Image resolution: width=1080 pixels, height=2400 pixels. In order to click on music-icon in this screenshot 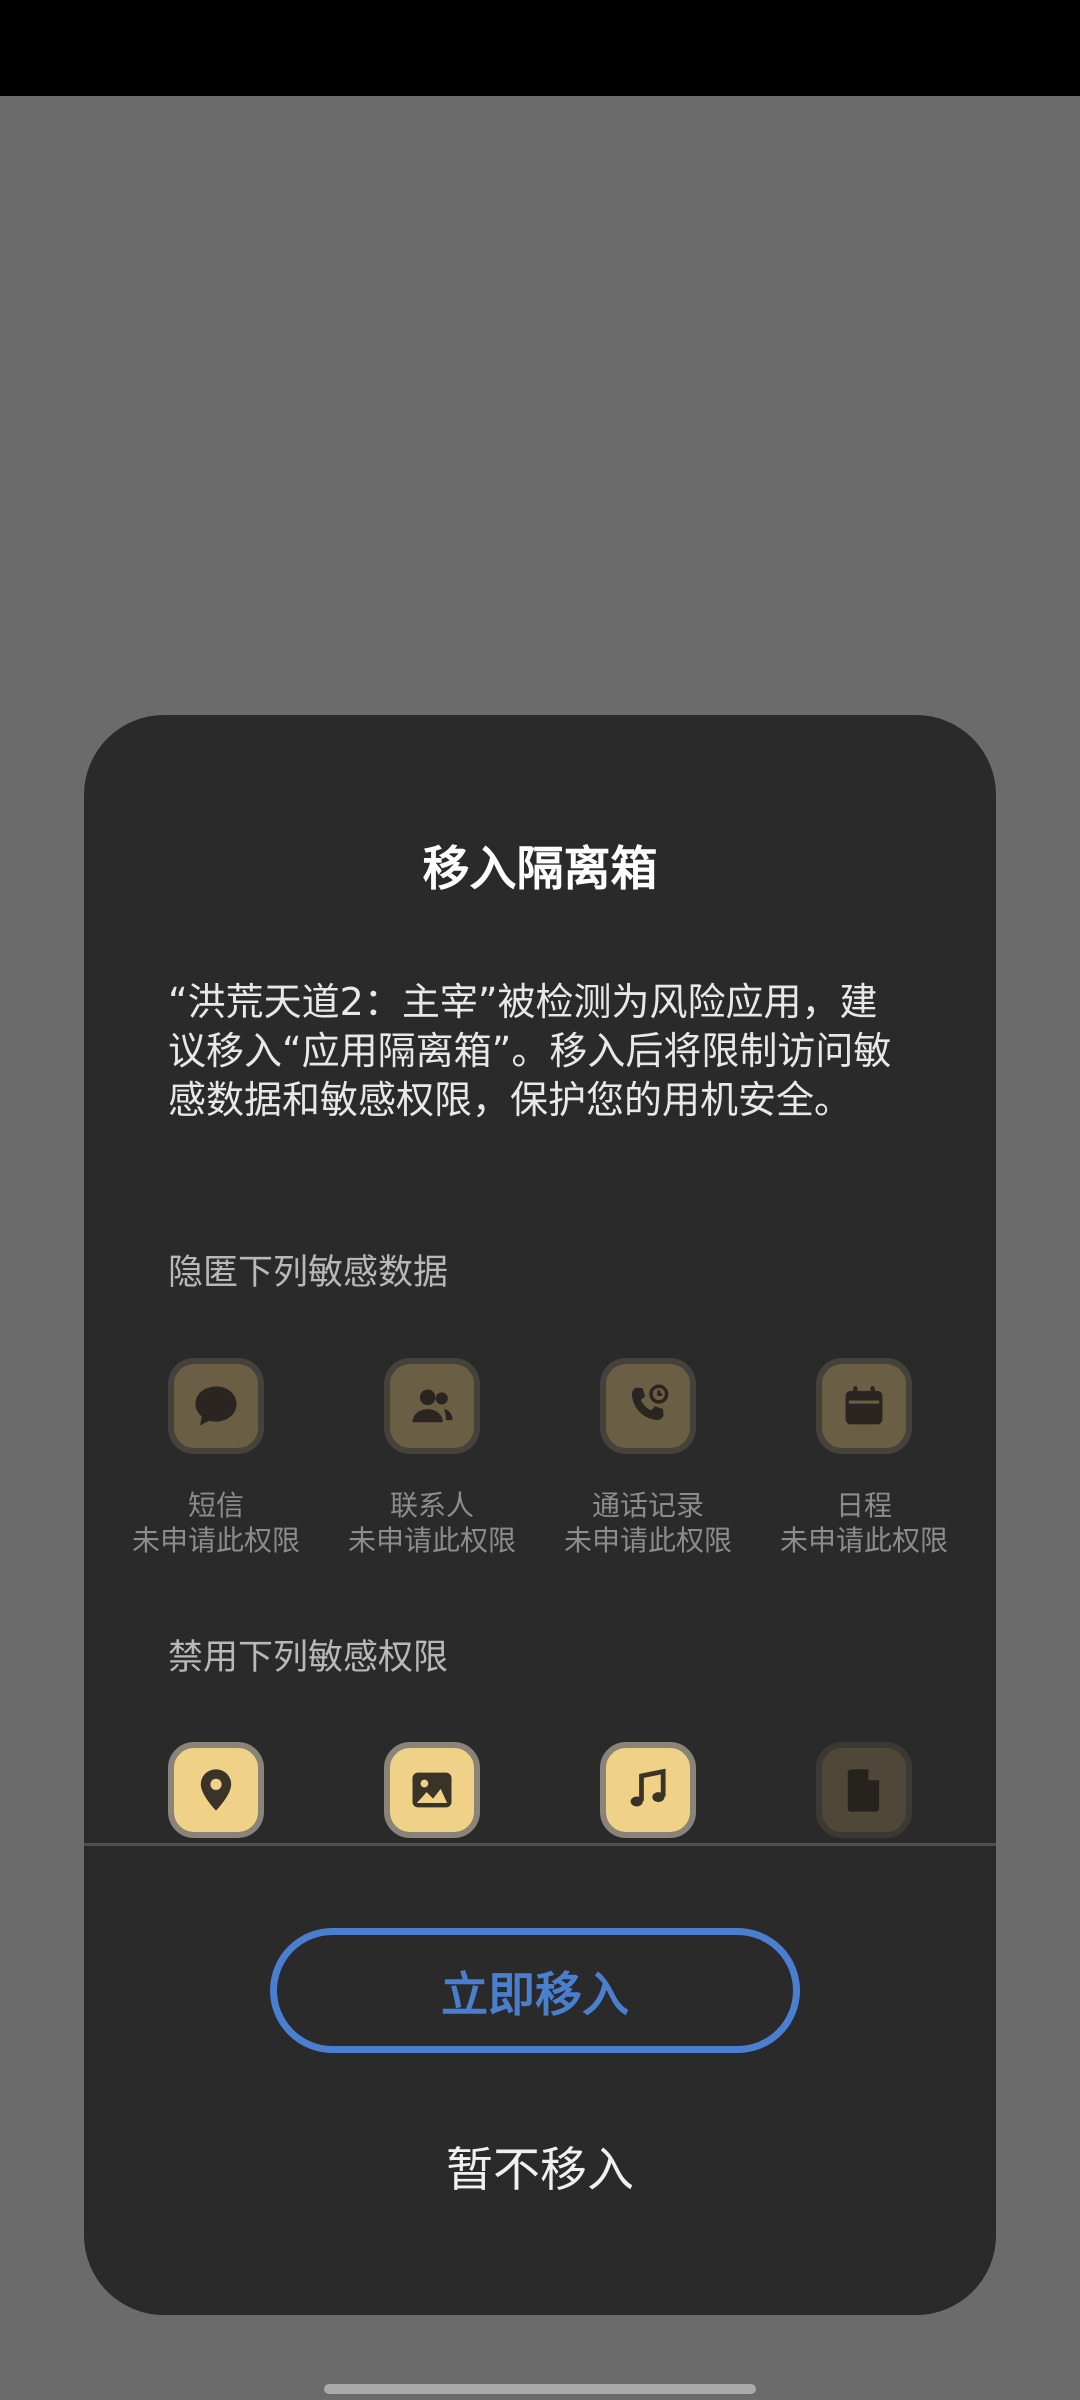, I will do `click(648, 1790)`.